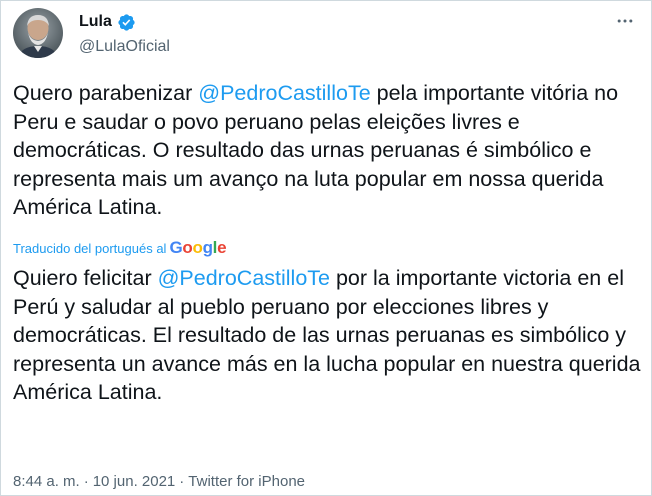  I want to click on translated-text-part1: Quiero felicitar, so click(85, 278).